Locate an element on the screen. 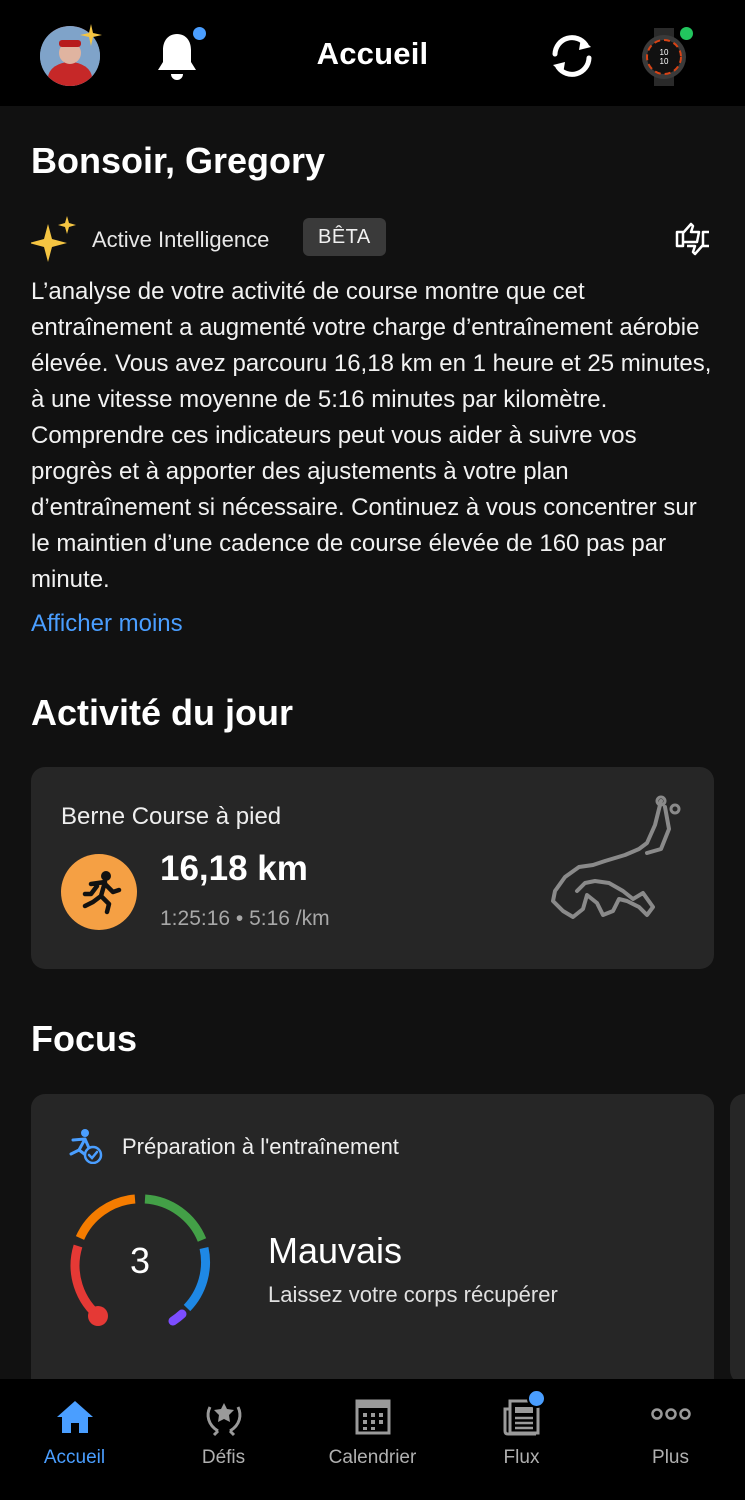 The width and height of the screenshot is (745, 1500). top-bar: Accueil 10 10 is located at coordinates (372, 53).